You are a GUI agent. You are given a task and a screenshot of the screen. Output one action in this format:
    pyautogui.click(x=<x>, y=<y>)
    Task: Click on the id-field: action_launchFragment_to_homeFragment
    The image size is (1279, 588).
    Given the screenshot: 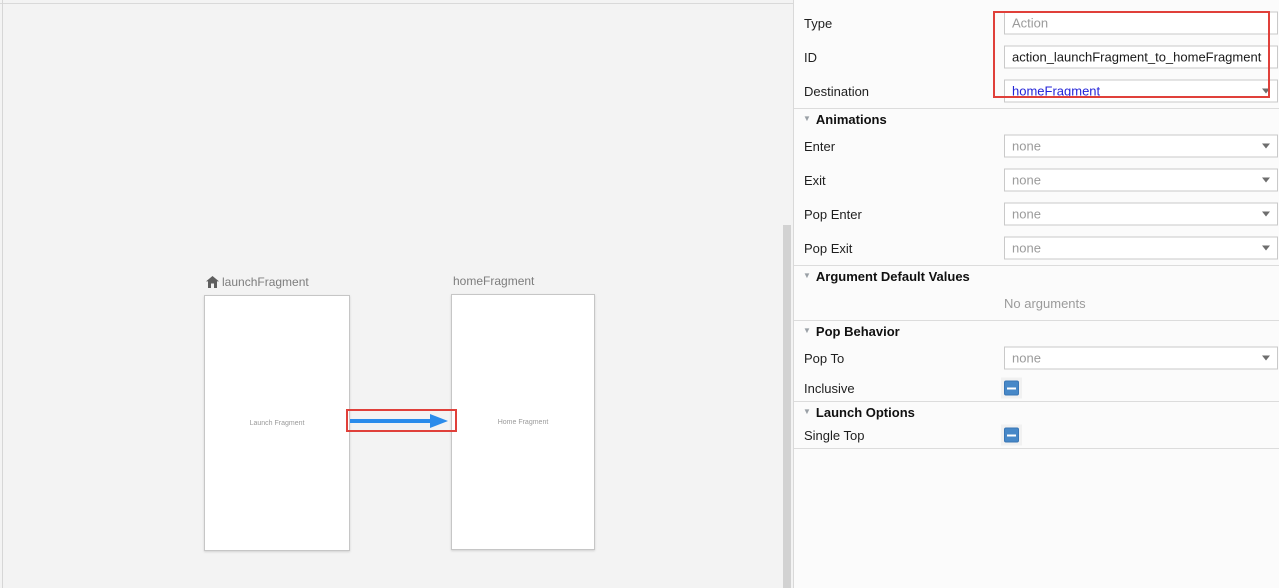 What is the action you would take?
    pyautogui.click(x=1141, y=57)
    